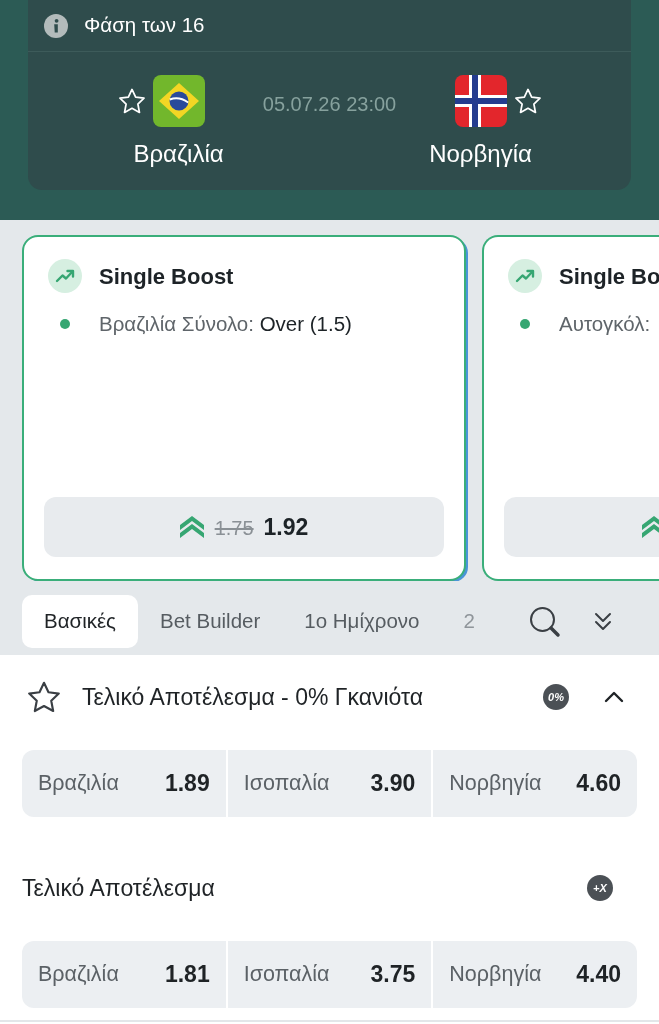 The image size is (659, 1024). What do you see at coordinates (614, 697) in the screenshot?
I see `chevron-up-icon` at bounding box center [614, 697].